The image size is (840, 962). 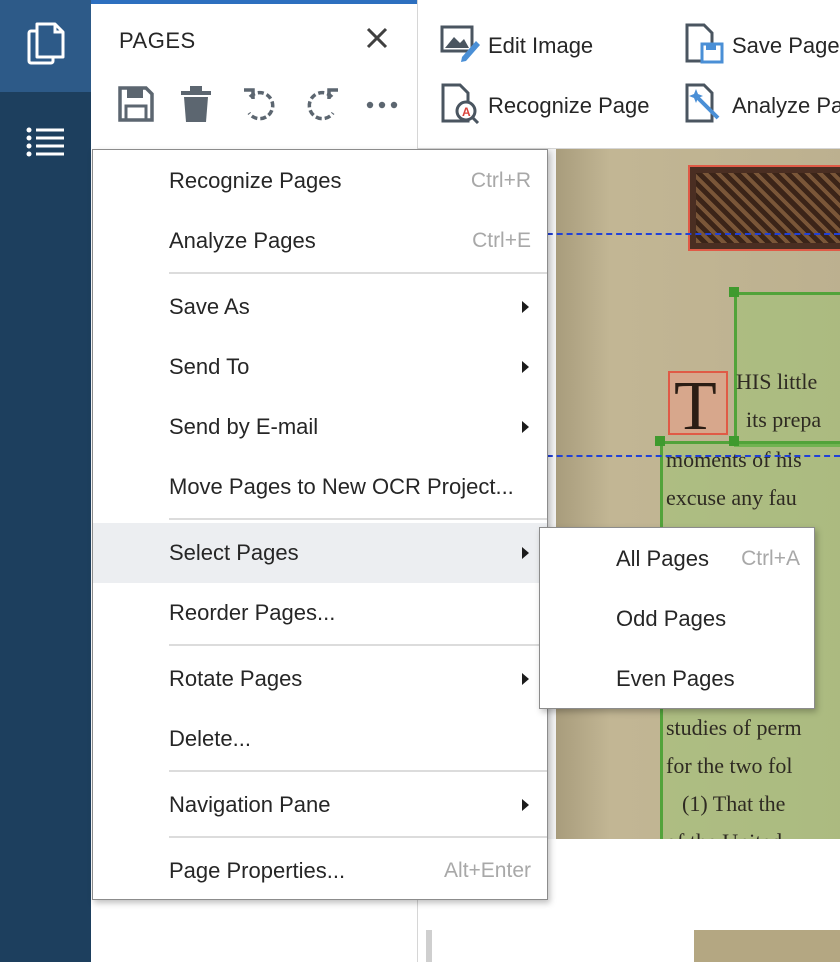 I want to click on menu-item-send-to: Send To, so click(x=320, y=367).